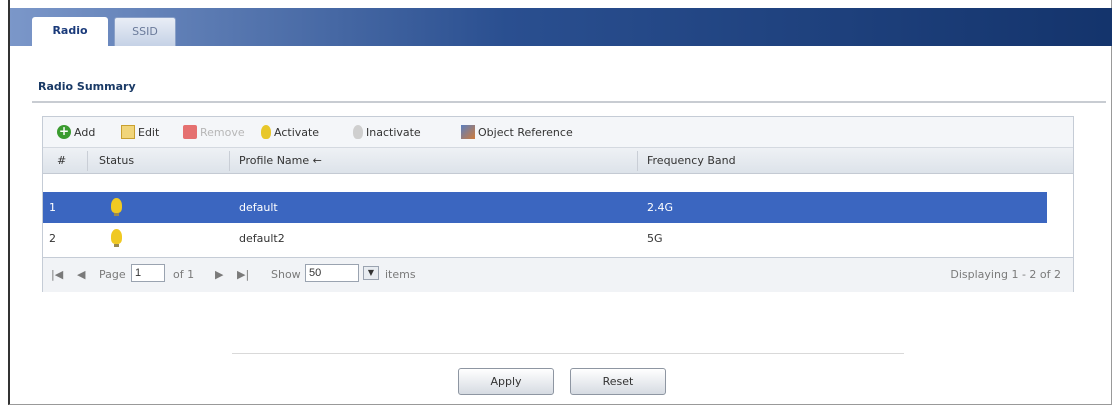 The image size is (1114, 407). I want to click on lightbulb-on-icon, so click(266, 132).